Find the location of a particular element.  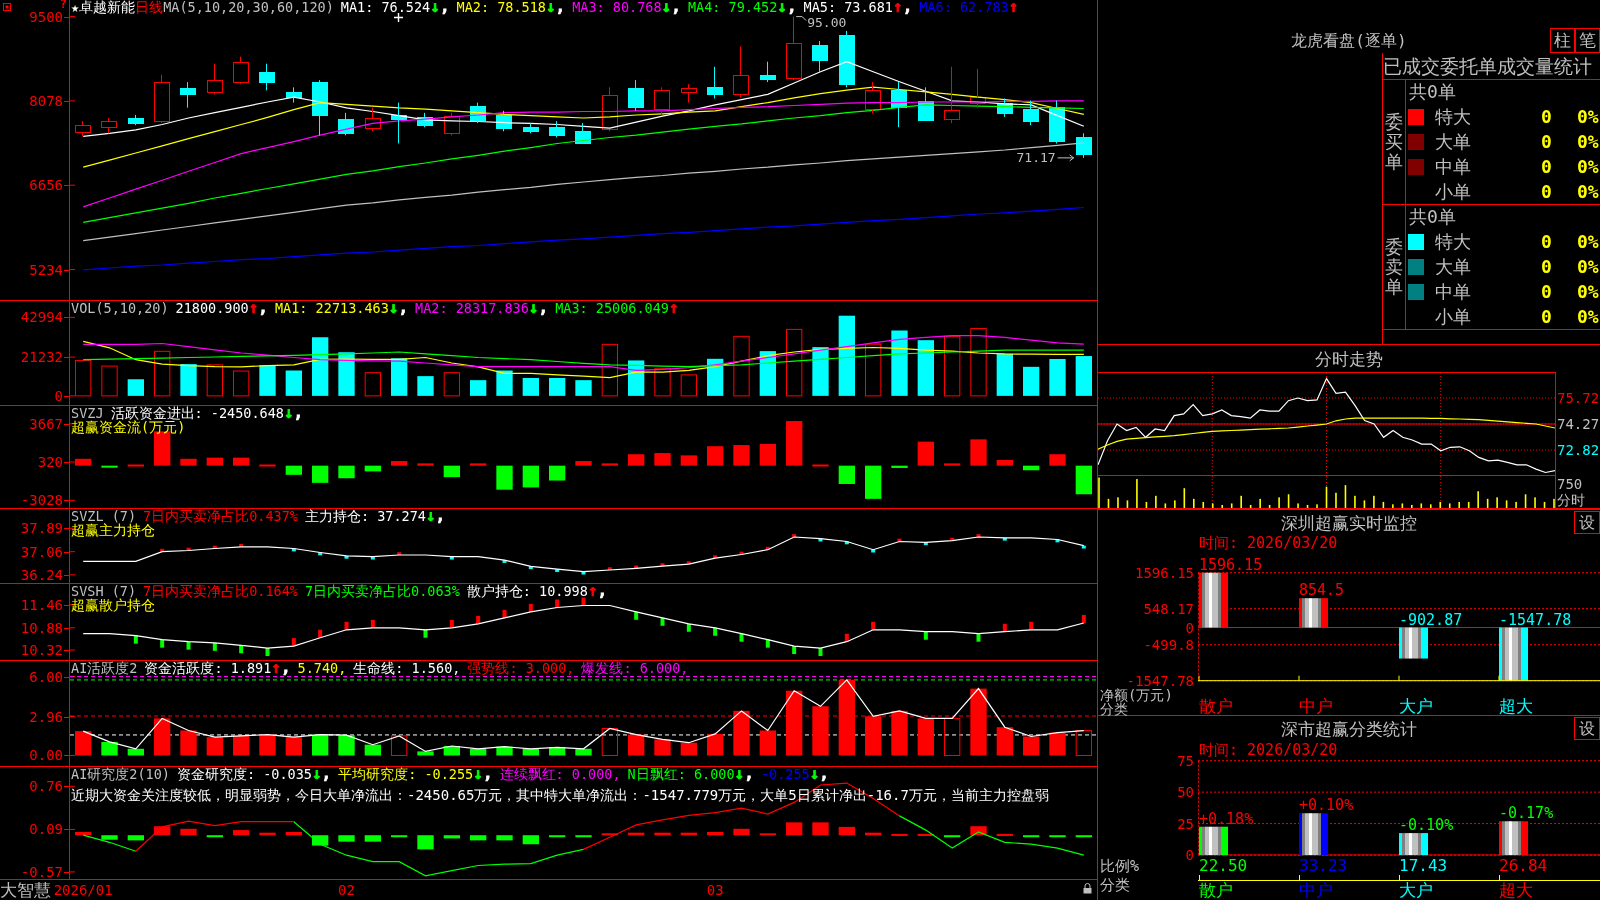

price-axis-label: 74.27 is located at coordinates (1578, 424).